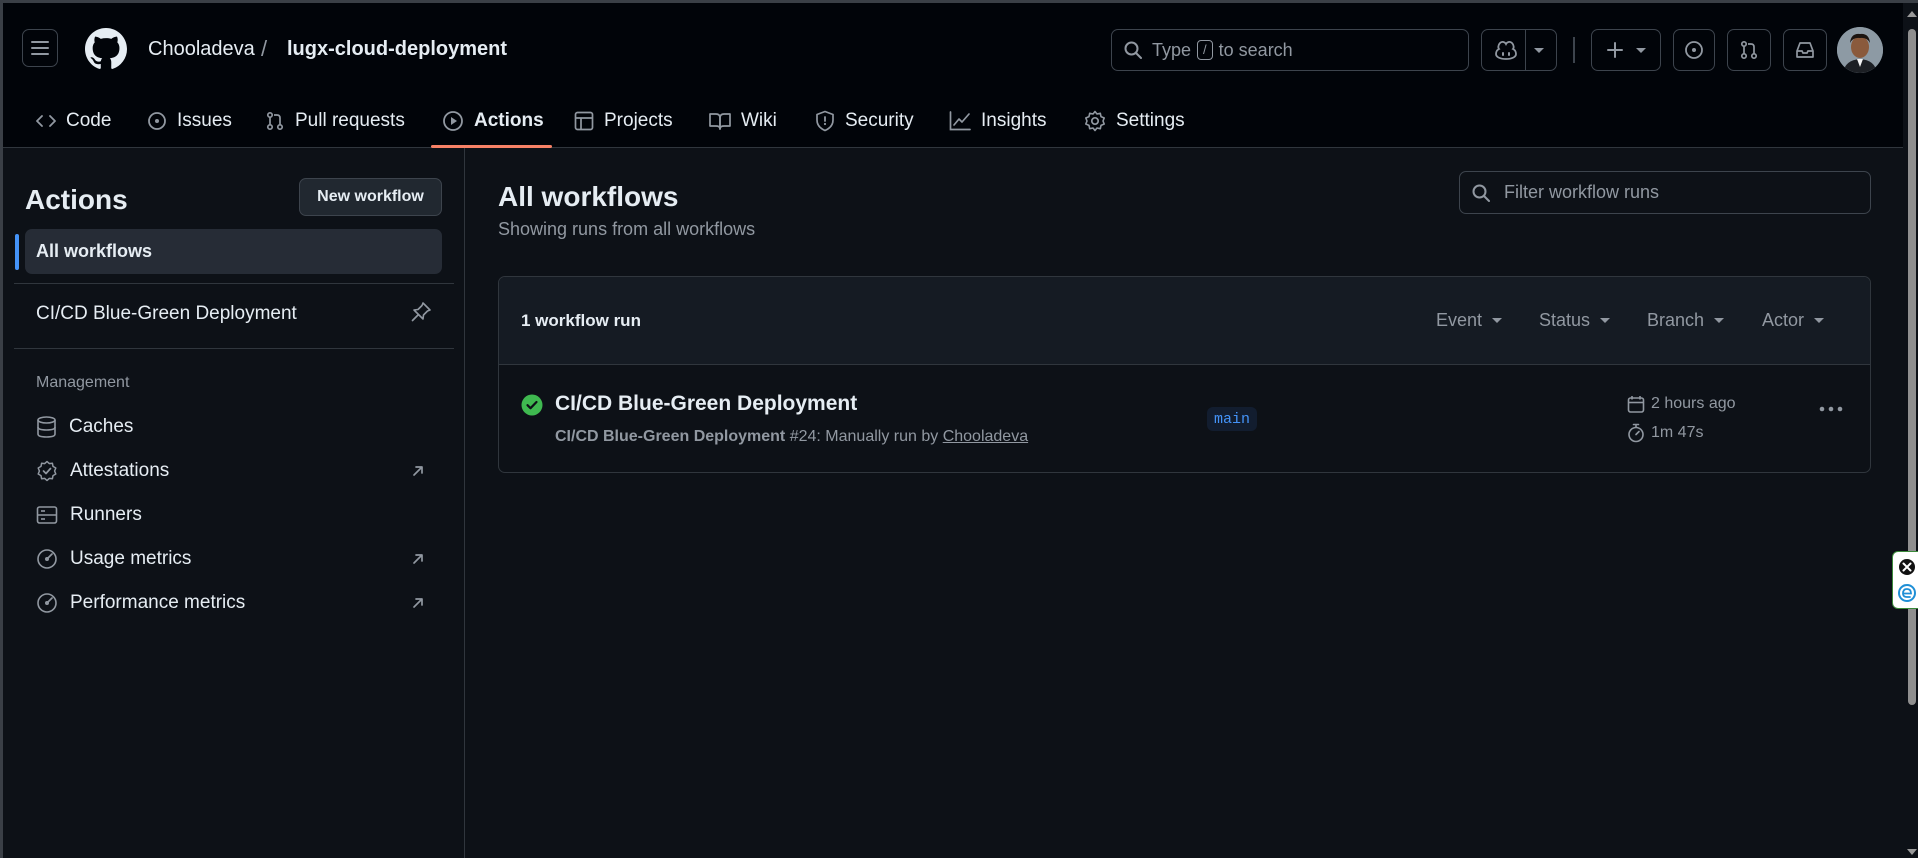 The height and width of the screenshot is (858, 1918). What do you see at coordinates (1574, 50) in the screenshot?
I see `header-divider` at bounding box center [1574, 50].